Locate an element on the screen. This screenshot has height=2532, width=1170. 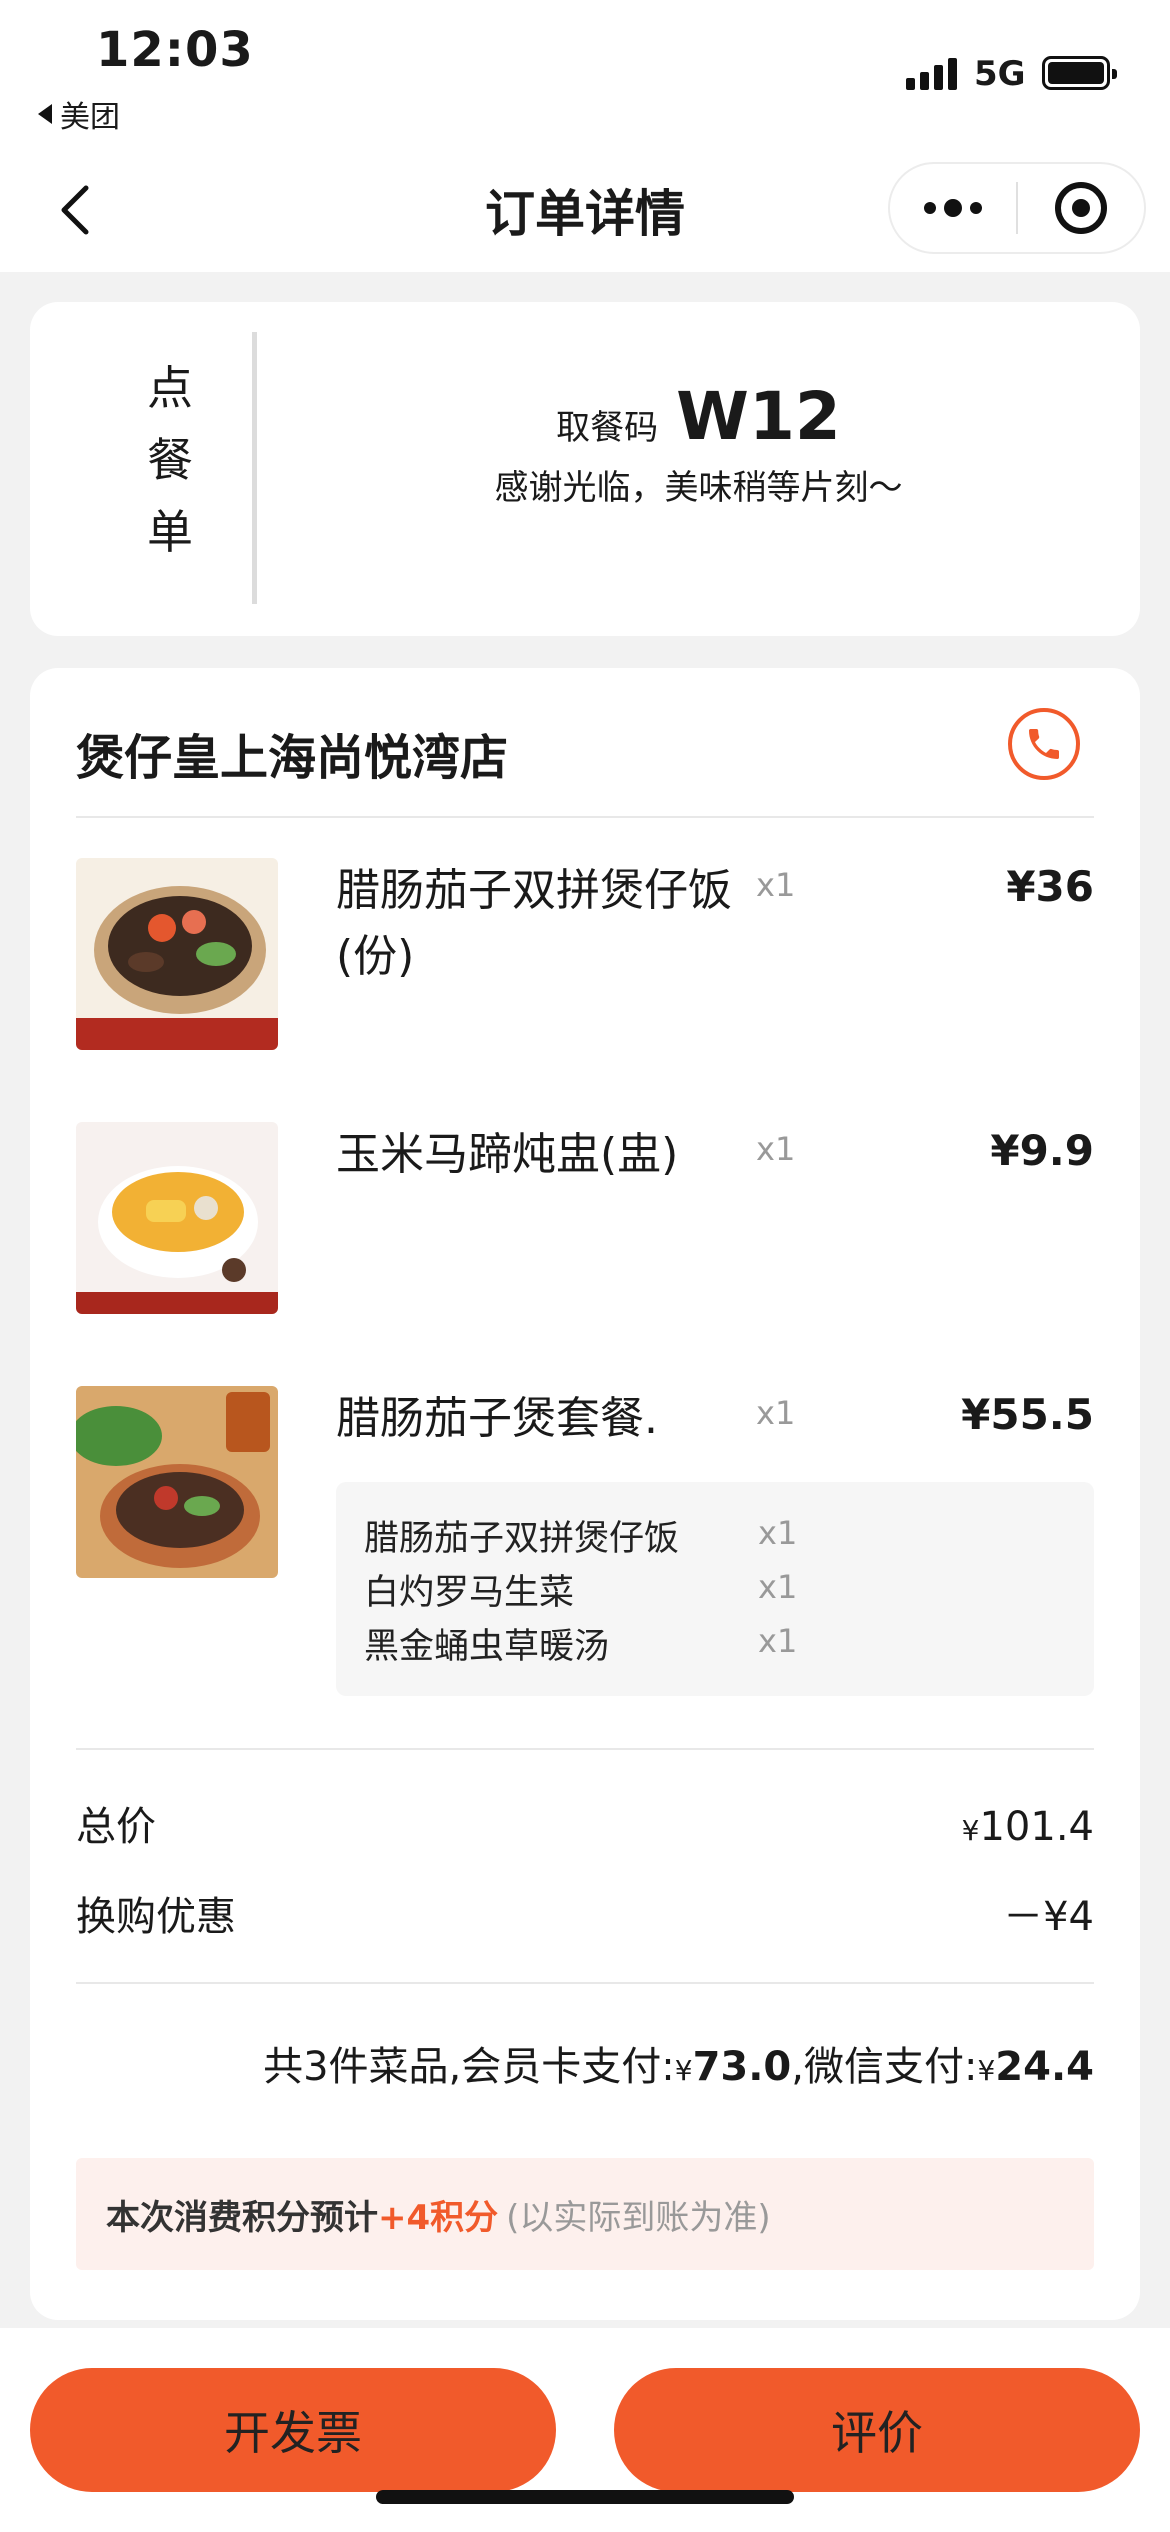
close-mini-program-button is located at coordinates (1081, 208).